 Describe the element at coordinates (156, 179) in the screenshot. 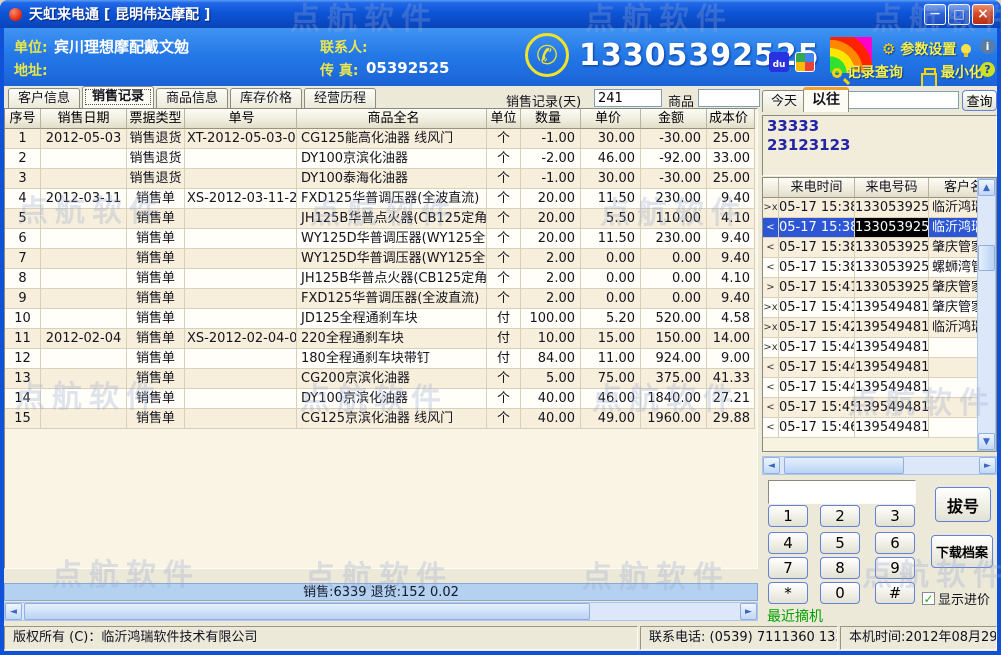

I see `cell: 销售退货` at that location.